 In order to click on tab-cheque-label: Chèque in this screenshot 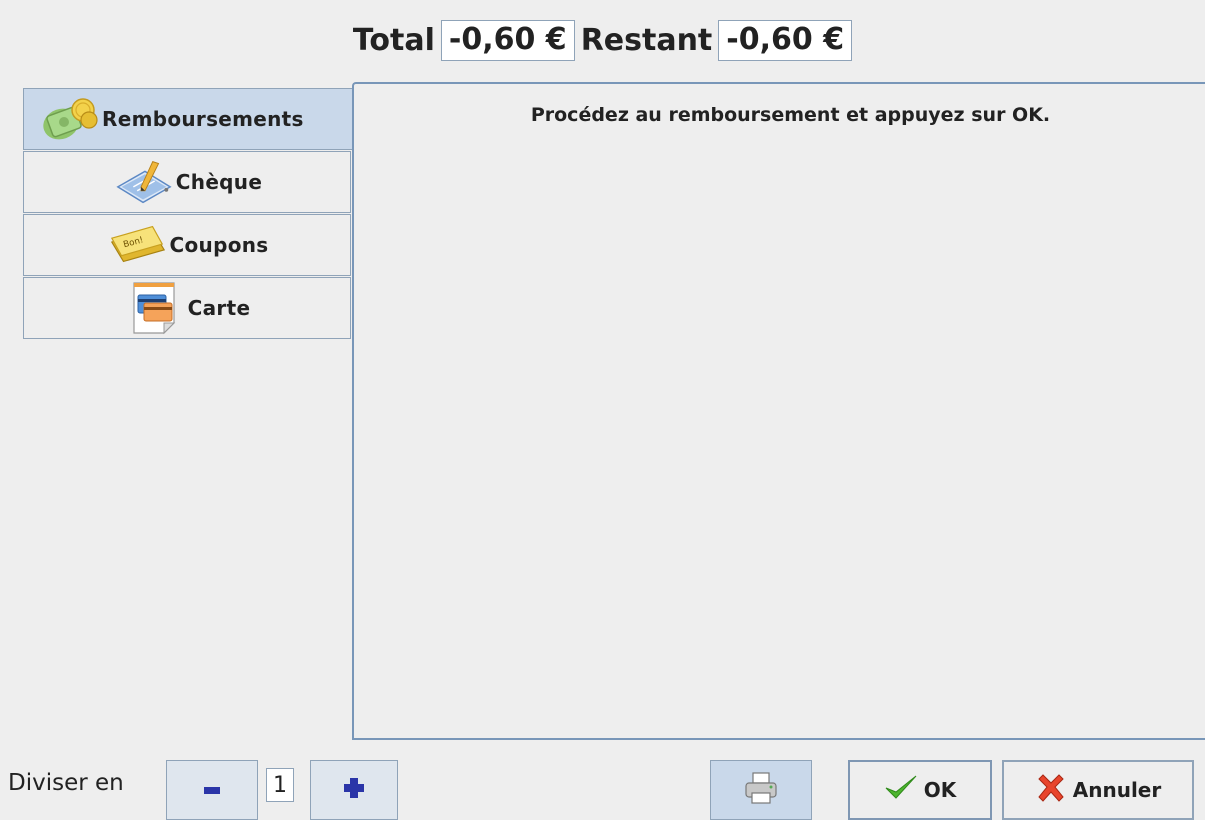, I will do `click(219, 182)`.